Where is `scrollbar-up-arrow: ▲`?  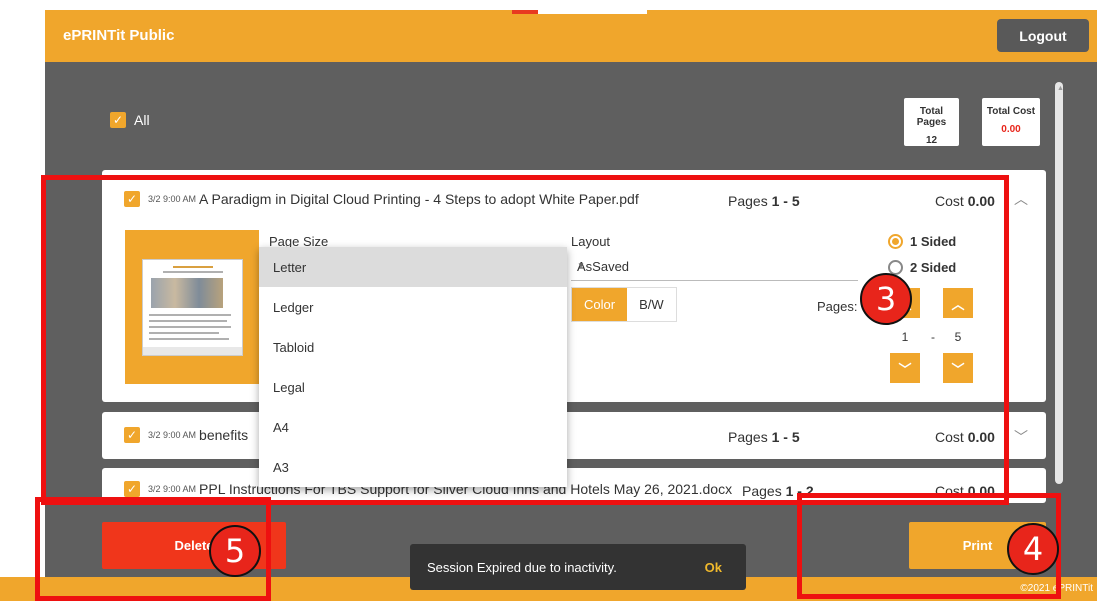
scrollbar-up-arrow: ▲ is located at coordinates (1060, 88).